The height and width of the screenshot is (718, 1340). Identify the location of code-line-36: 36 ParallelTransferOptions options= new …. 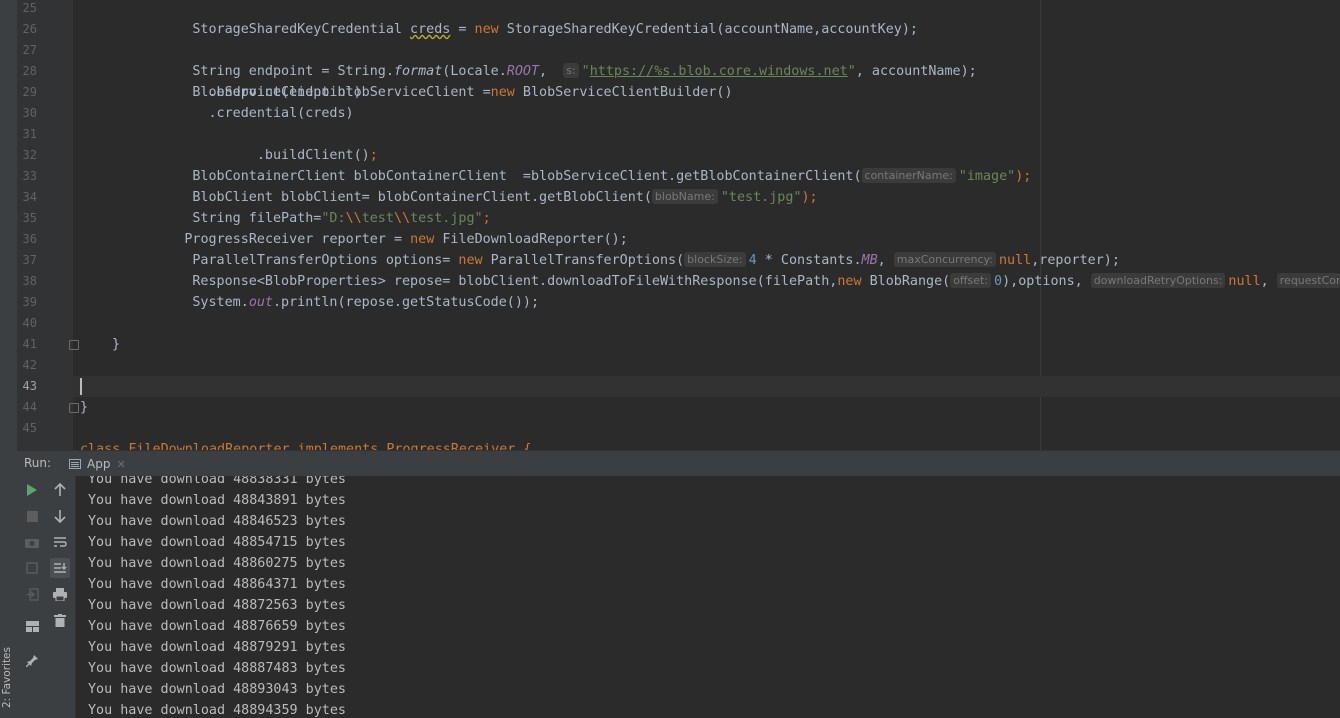
(678, 248).